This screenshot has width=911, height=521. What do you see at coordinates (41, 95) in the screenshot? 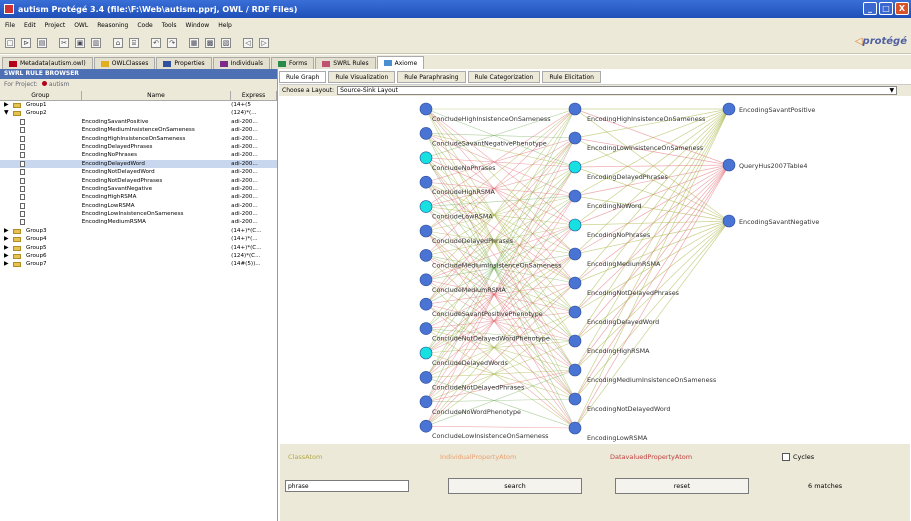
I see `column-header-group: Group` at bounding box center [41, 95].